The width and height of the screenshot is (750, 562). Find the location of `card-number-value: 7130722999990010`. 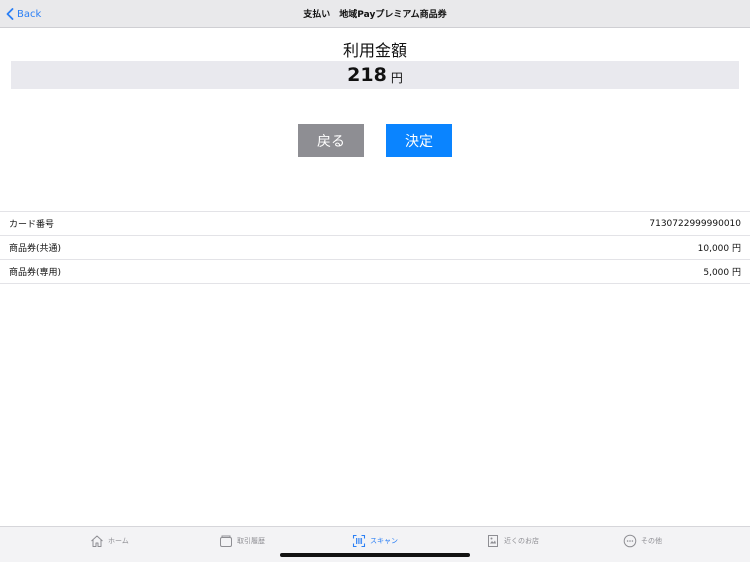

card-number-value: 7130722999990010 is located at coordinates (695, 223).